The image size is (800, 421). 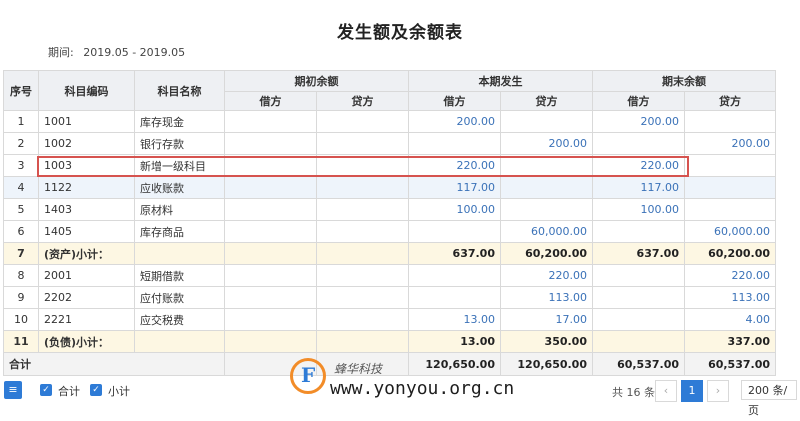 What do you see at coordinates (666, 391) in the screenshot?
I see `prev-page-button: ‹` at bounding box center [666, 391].